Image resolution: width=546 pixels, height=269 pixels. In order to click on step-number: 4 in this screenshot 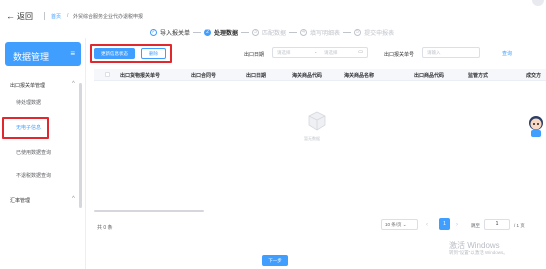, I will do `click(304, 32)`.